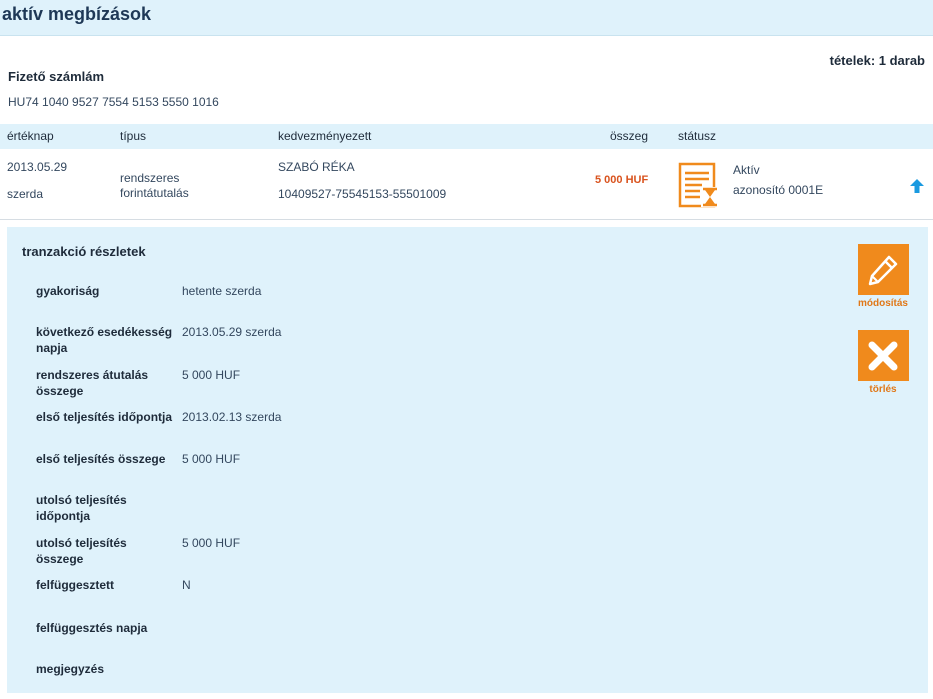  Describe the element at coordinates (150, 178) in the screenshot. I see `row-type-line1: rendszeres` at that location.